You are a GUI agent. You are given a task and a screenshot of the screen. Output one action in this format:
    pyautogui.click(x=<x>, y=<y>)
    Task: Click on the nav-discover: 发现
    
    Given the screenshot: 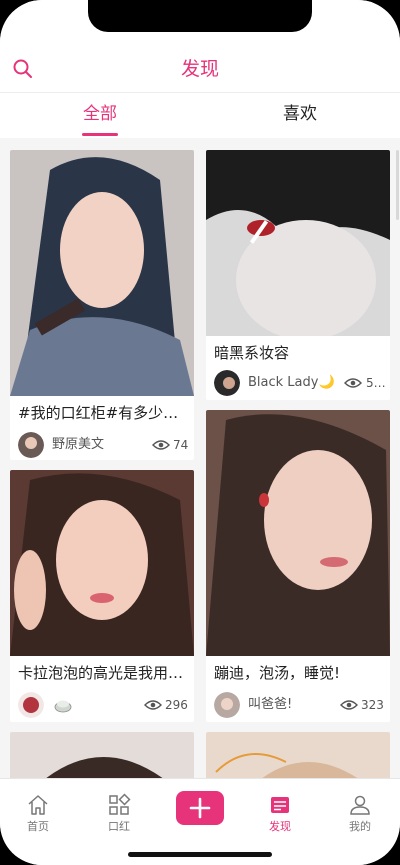 What is the action you would take?
    pyautogui.click(x=280, y=813)
    